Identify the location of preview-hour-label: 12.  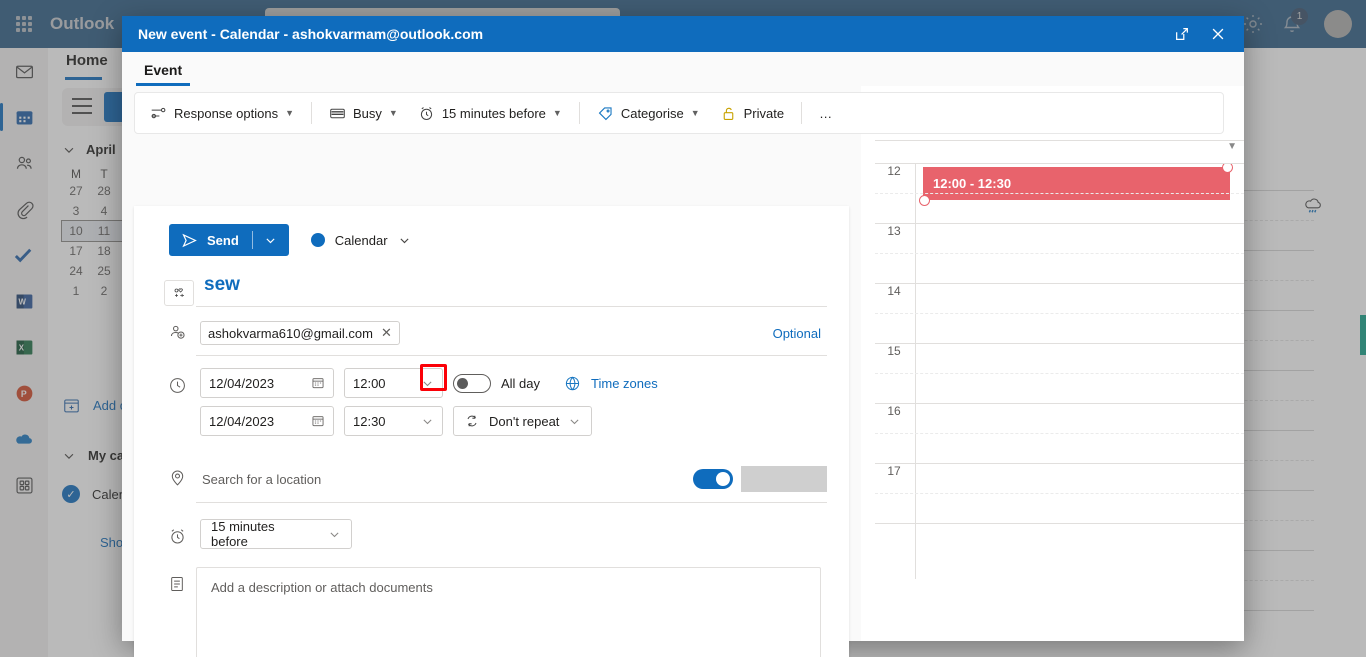
(894, 171).